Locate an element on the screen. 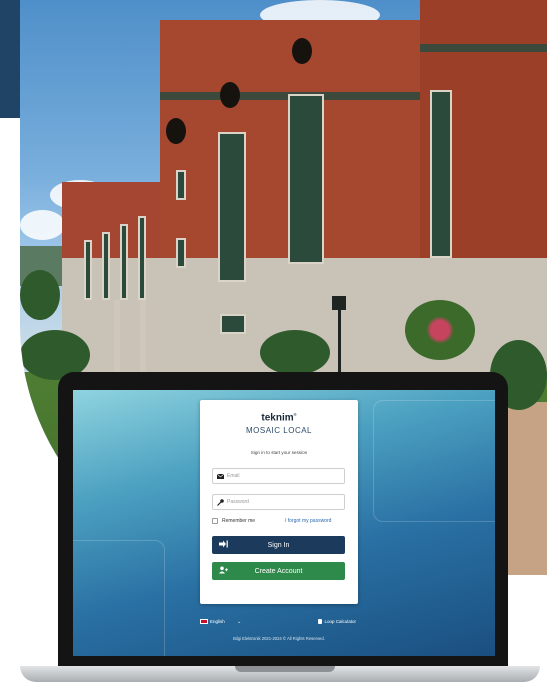  loop-calculator-label: Loop Calculator is located at coordinates (340, 621).